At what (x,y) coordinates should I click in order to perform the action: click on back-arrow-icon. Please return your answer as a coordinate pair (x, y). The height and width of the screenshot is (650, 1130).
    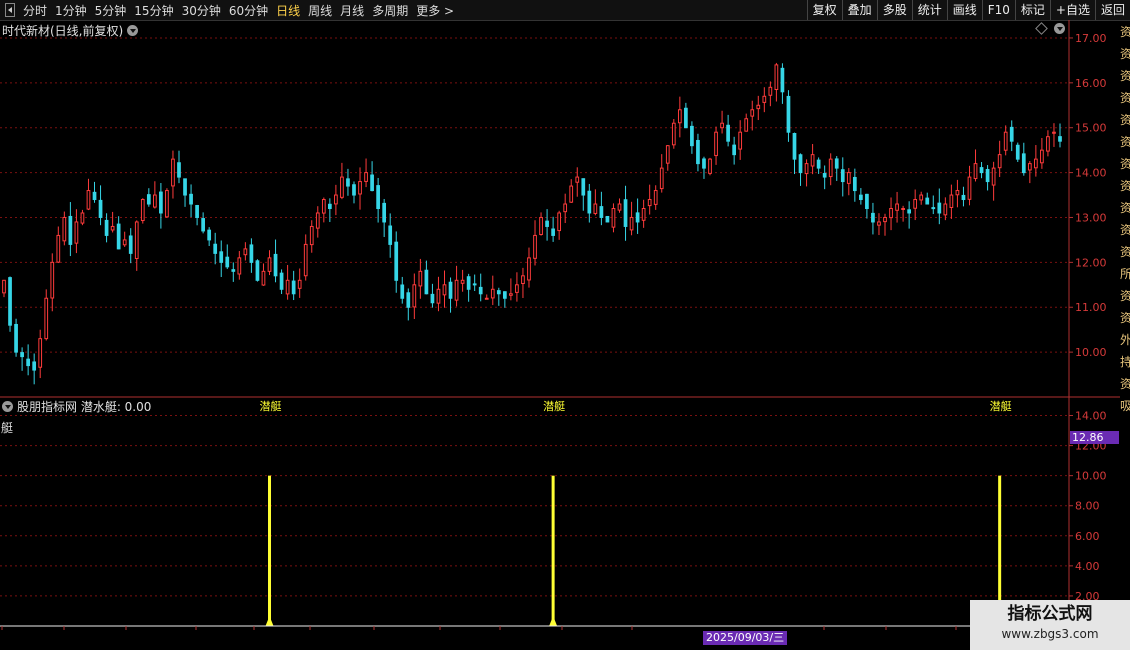
    Looking at the image, I should click on (10, 10).